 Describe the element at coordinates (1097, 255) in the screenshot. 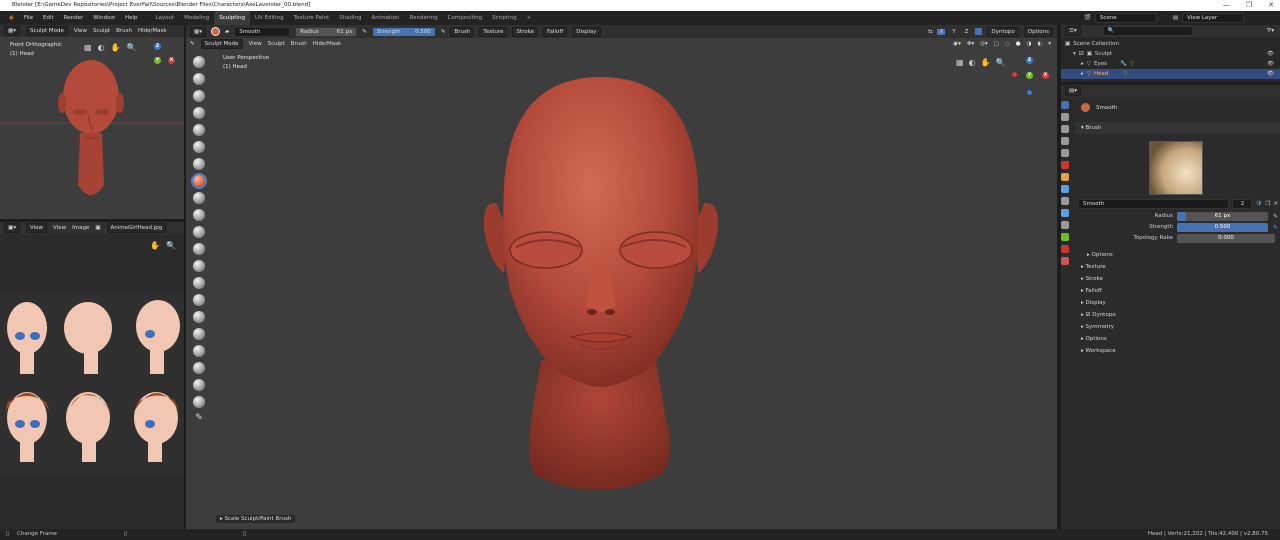

I see `options-subsection: ▸ Options` at that location.